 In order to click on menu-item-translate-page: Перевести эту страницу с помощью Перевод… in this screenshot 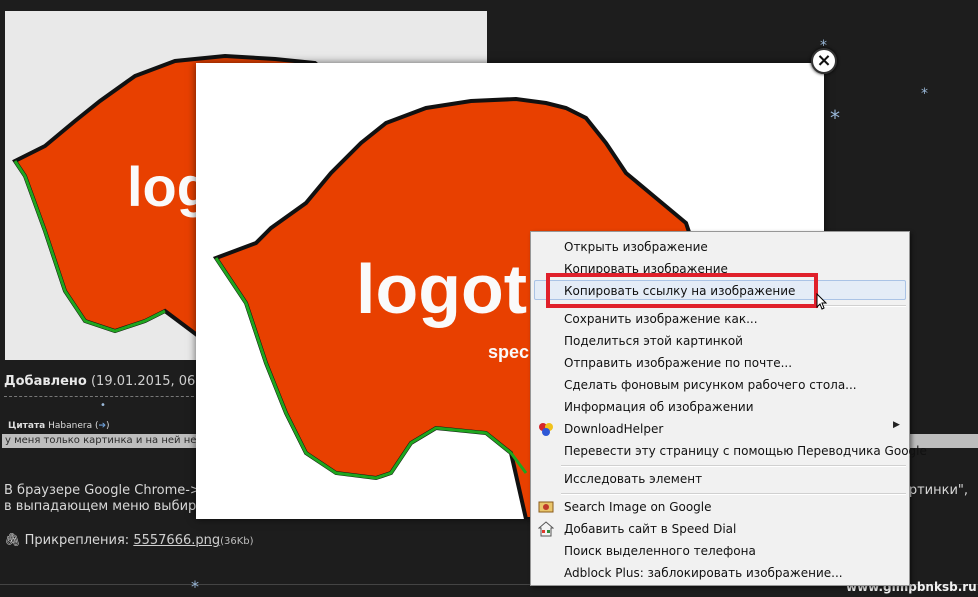, I will do `click(745, 451)`.